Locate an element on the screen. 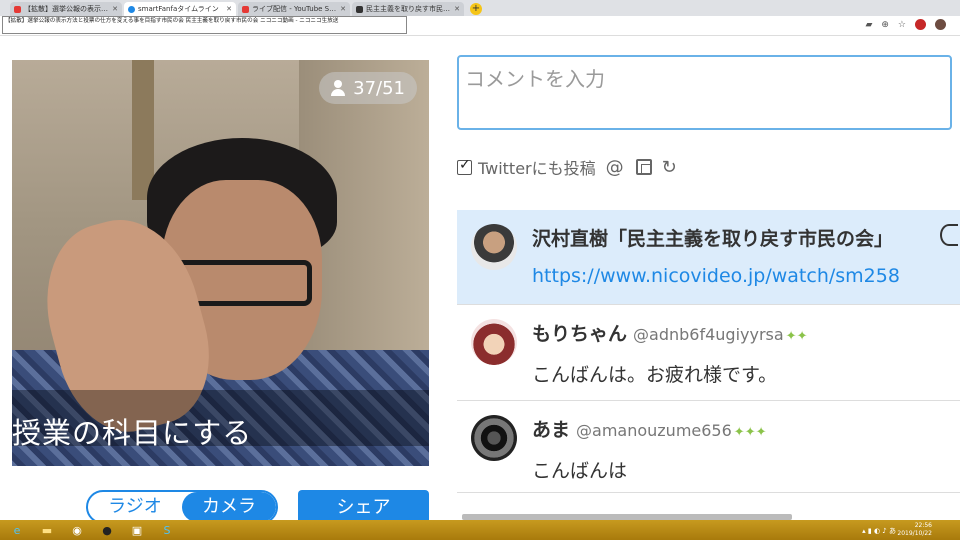  mode-toggle: ラジオ カメラ is located at coordinates (182, 507).